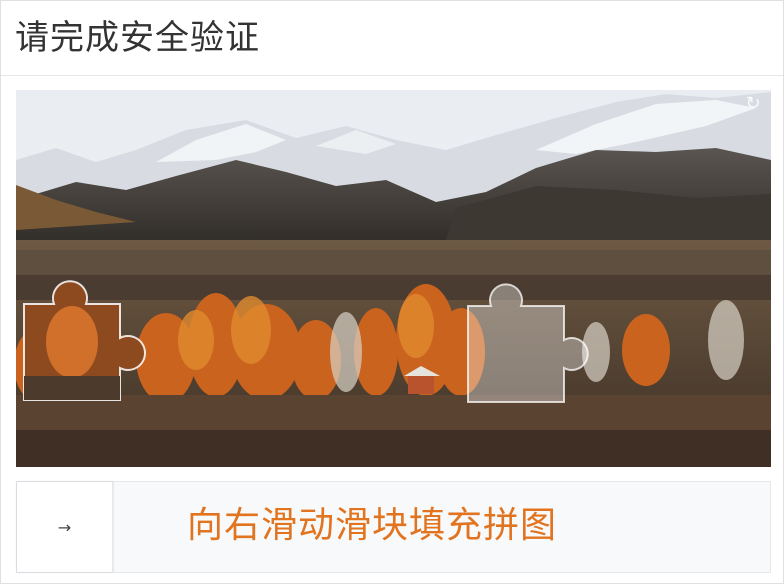  I want to click on slider-handle: →, so click(65, 527).